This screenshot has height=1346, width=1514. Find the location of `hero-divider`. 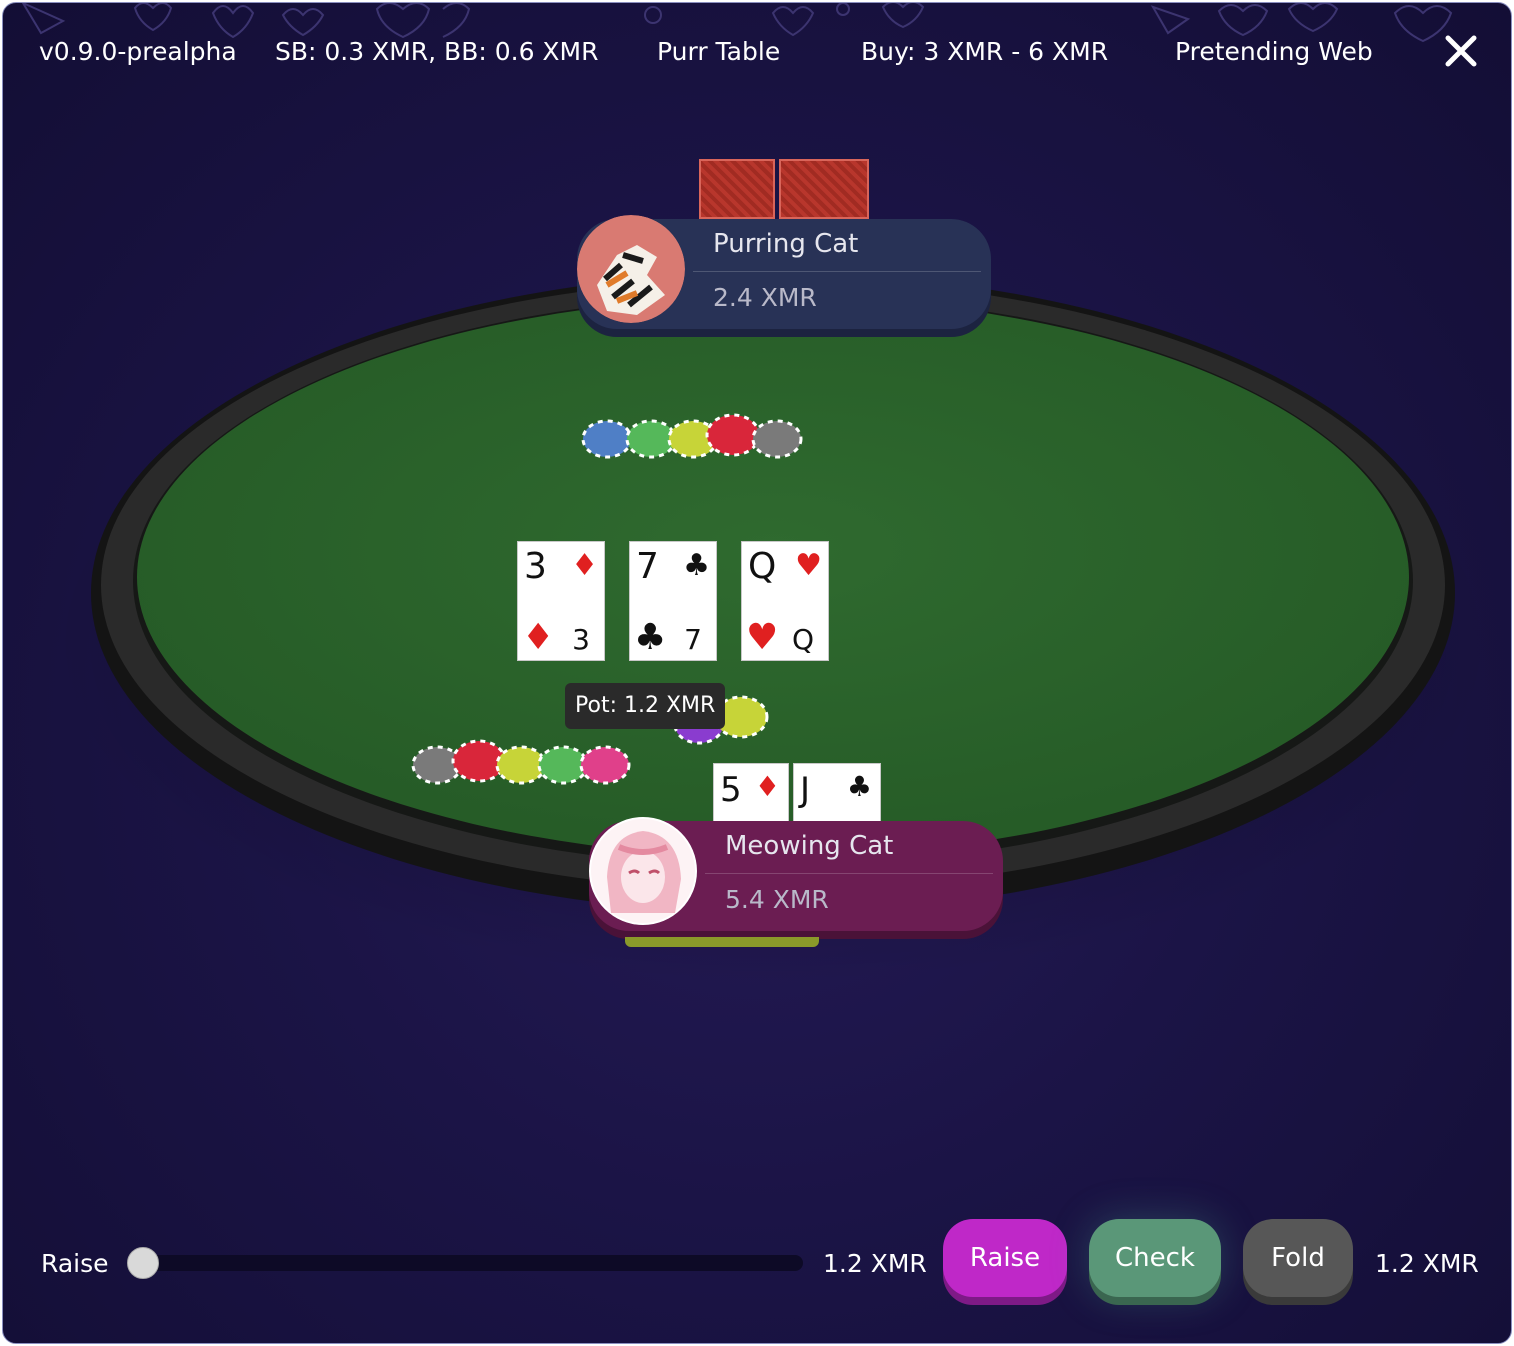

hero-divider is located at coordinates (849, 873).